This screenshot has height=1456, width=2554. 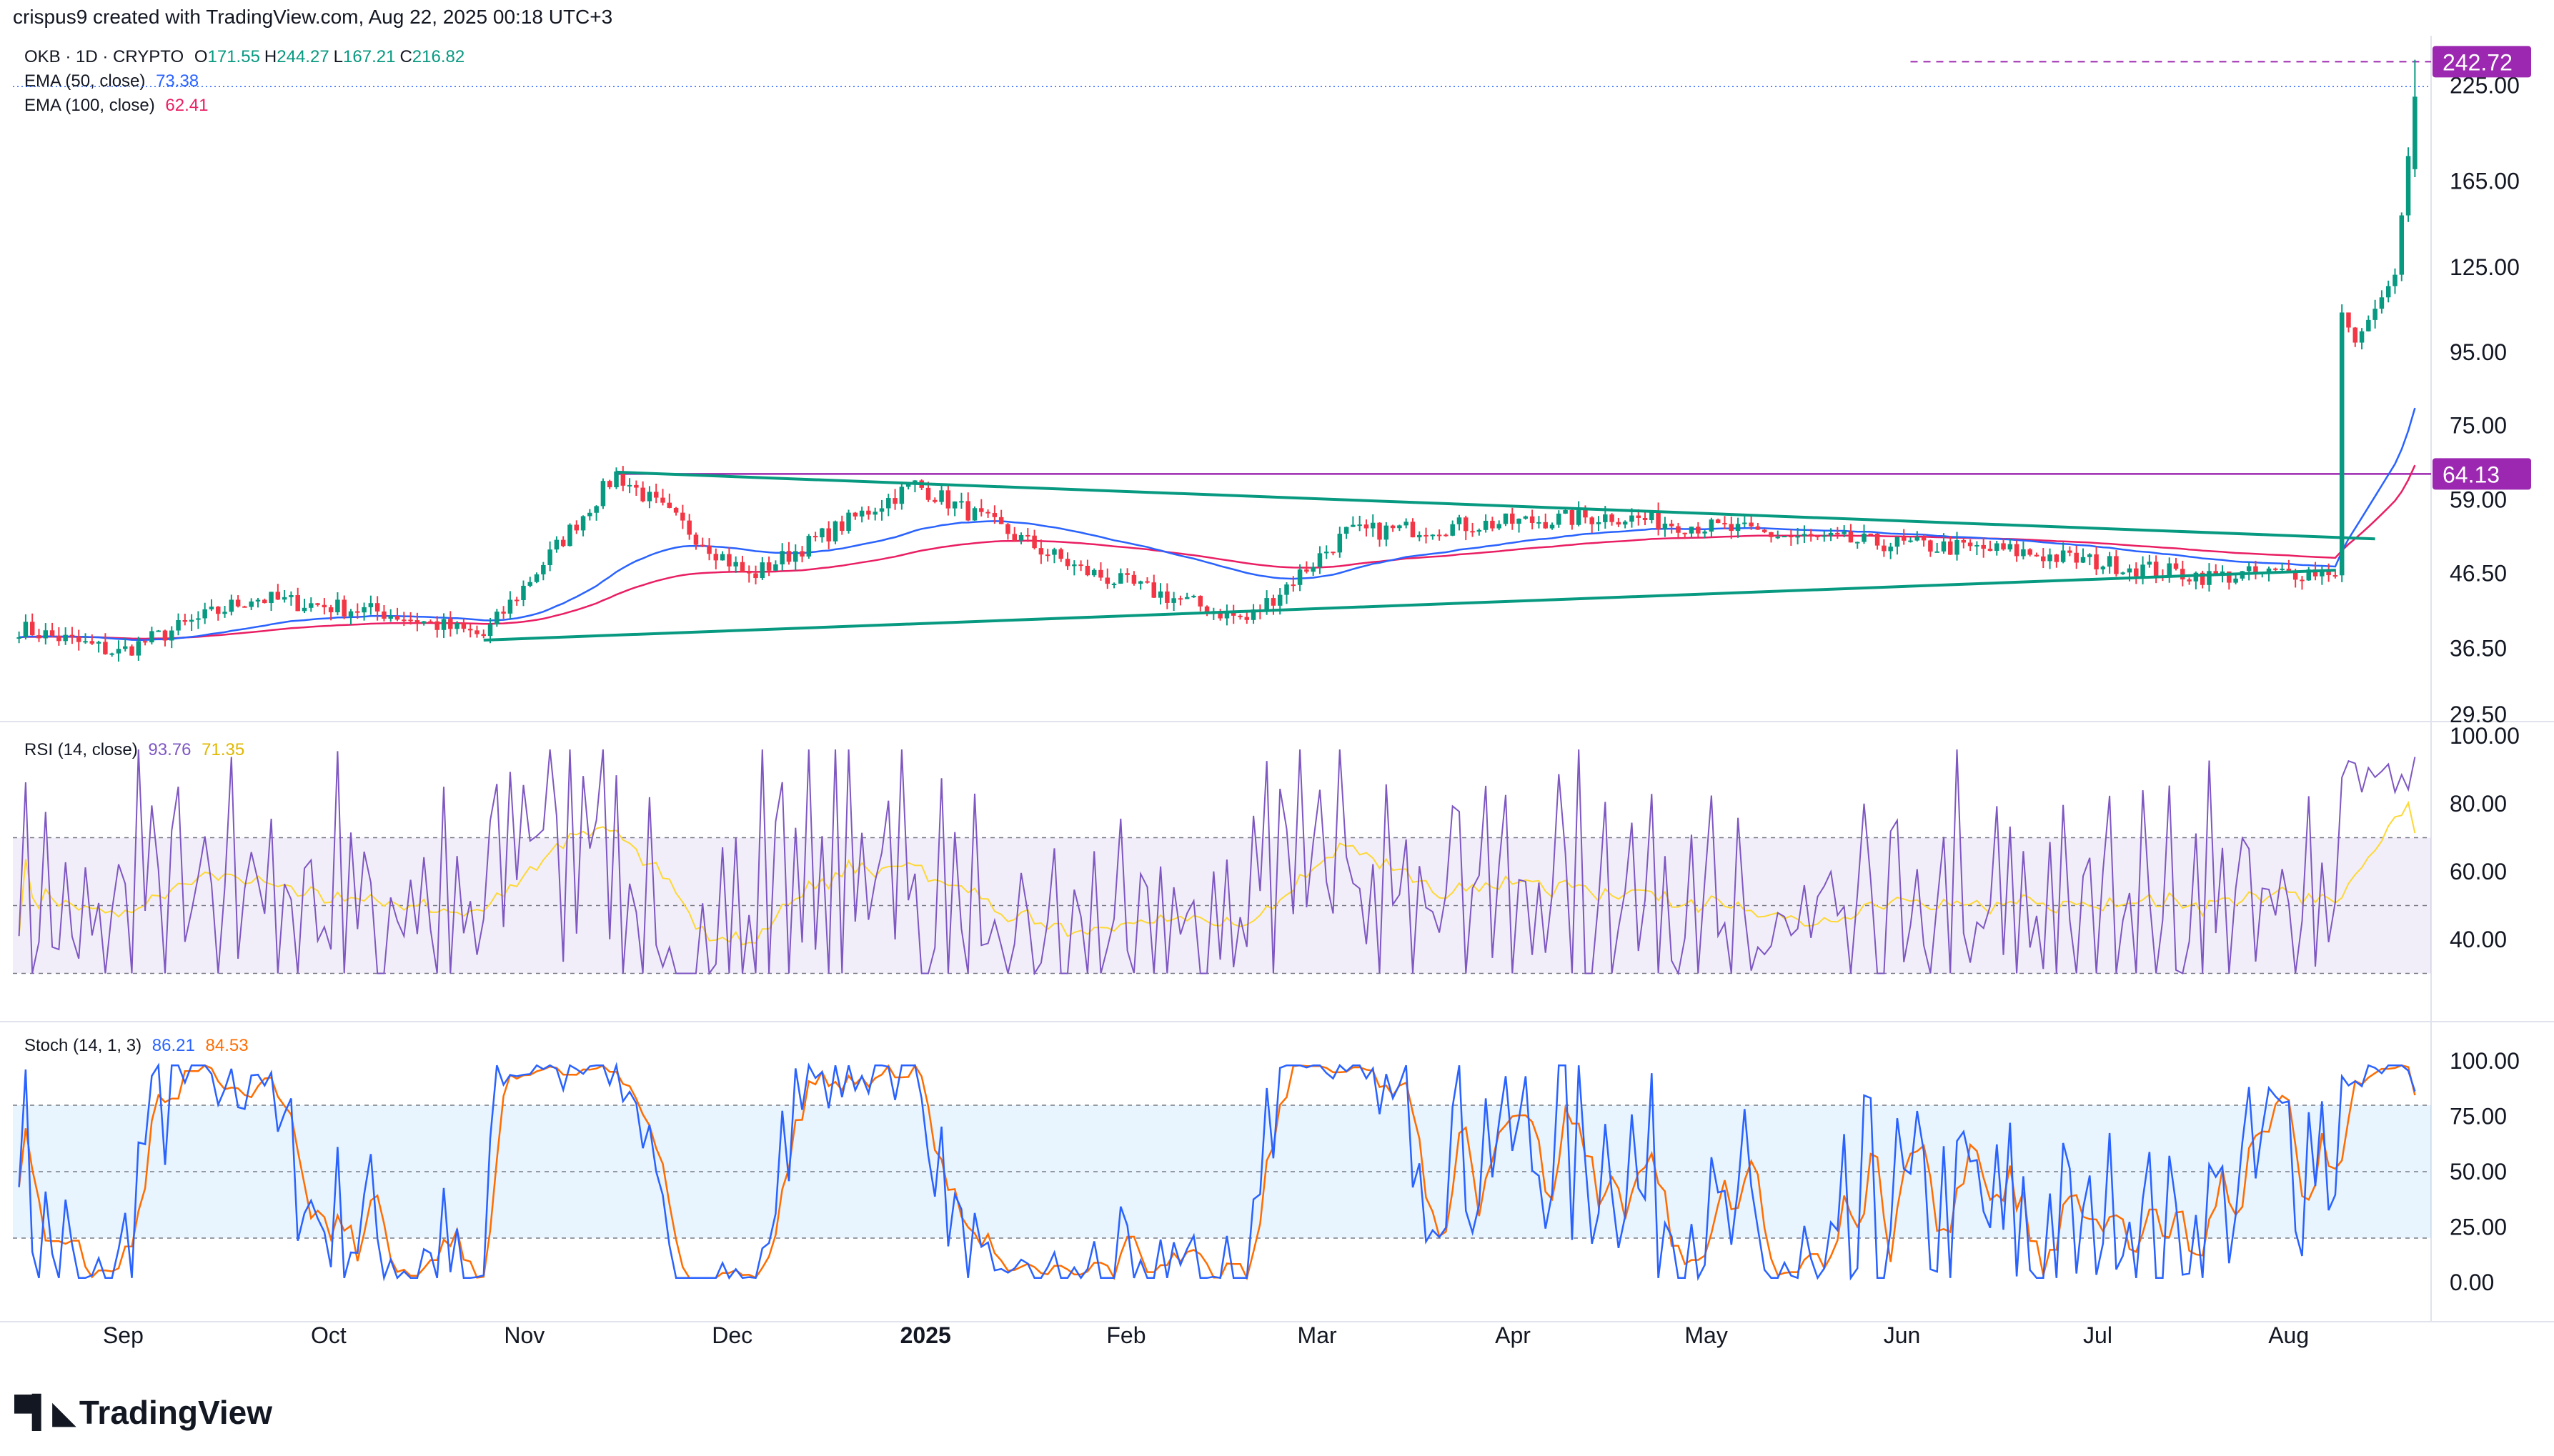 What do you see at coordinates (2478, 649) in the screenshot?
I see `price-tick-label: 36.50` at bounding box center [2478, 649].